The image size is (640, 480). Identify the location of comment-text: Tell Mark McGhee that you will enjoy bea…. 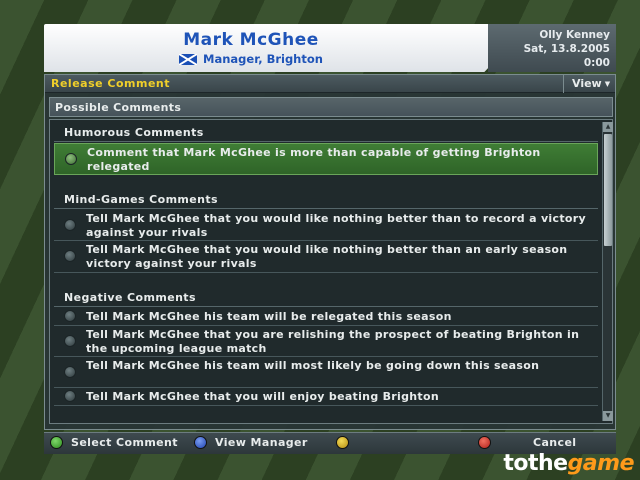
(262, 396).